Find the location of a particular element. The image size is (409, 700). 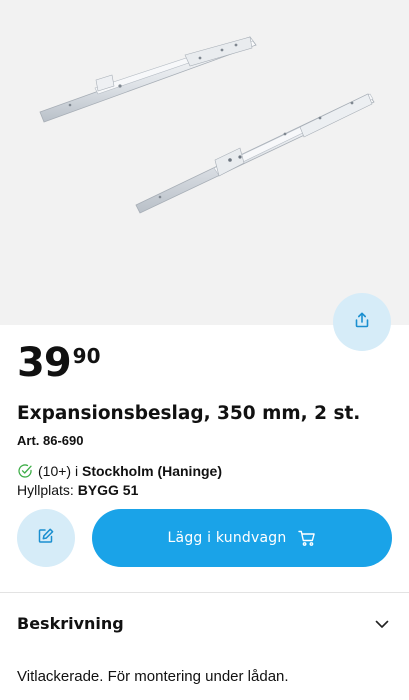

description-accordion-header: Beskrivning is located at coordinates (204, 624).